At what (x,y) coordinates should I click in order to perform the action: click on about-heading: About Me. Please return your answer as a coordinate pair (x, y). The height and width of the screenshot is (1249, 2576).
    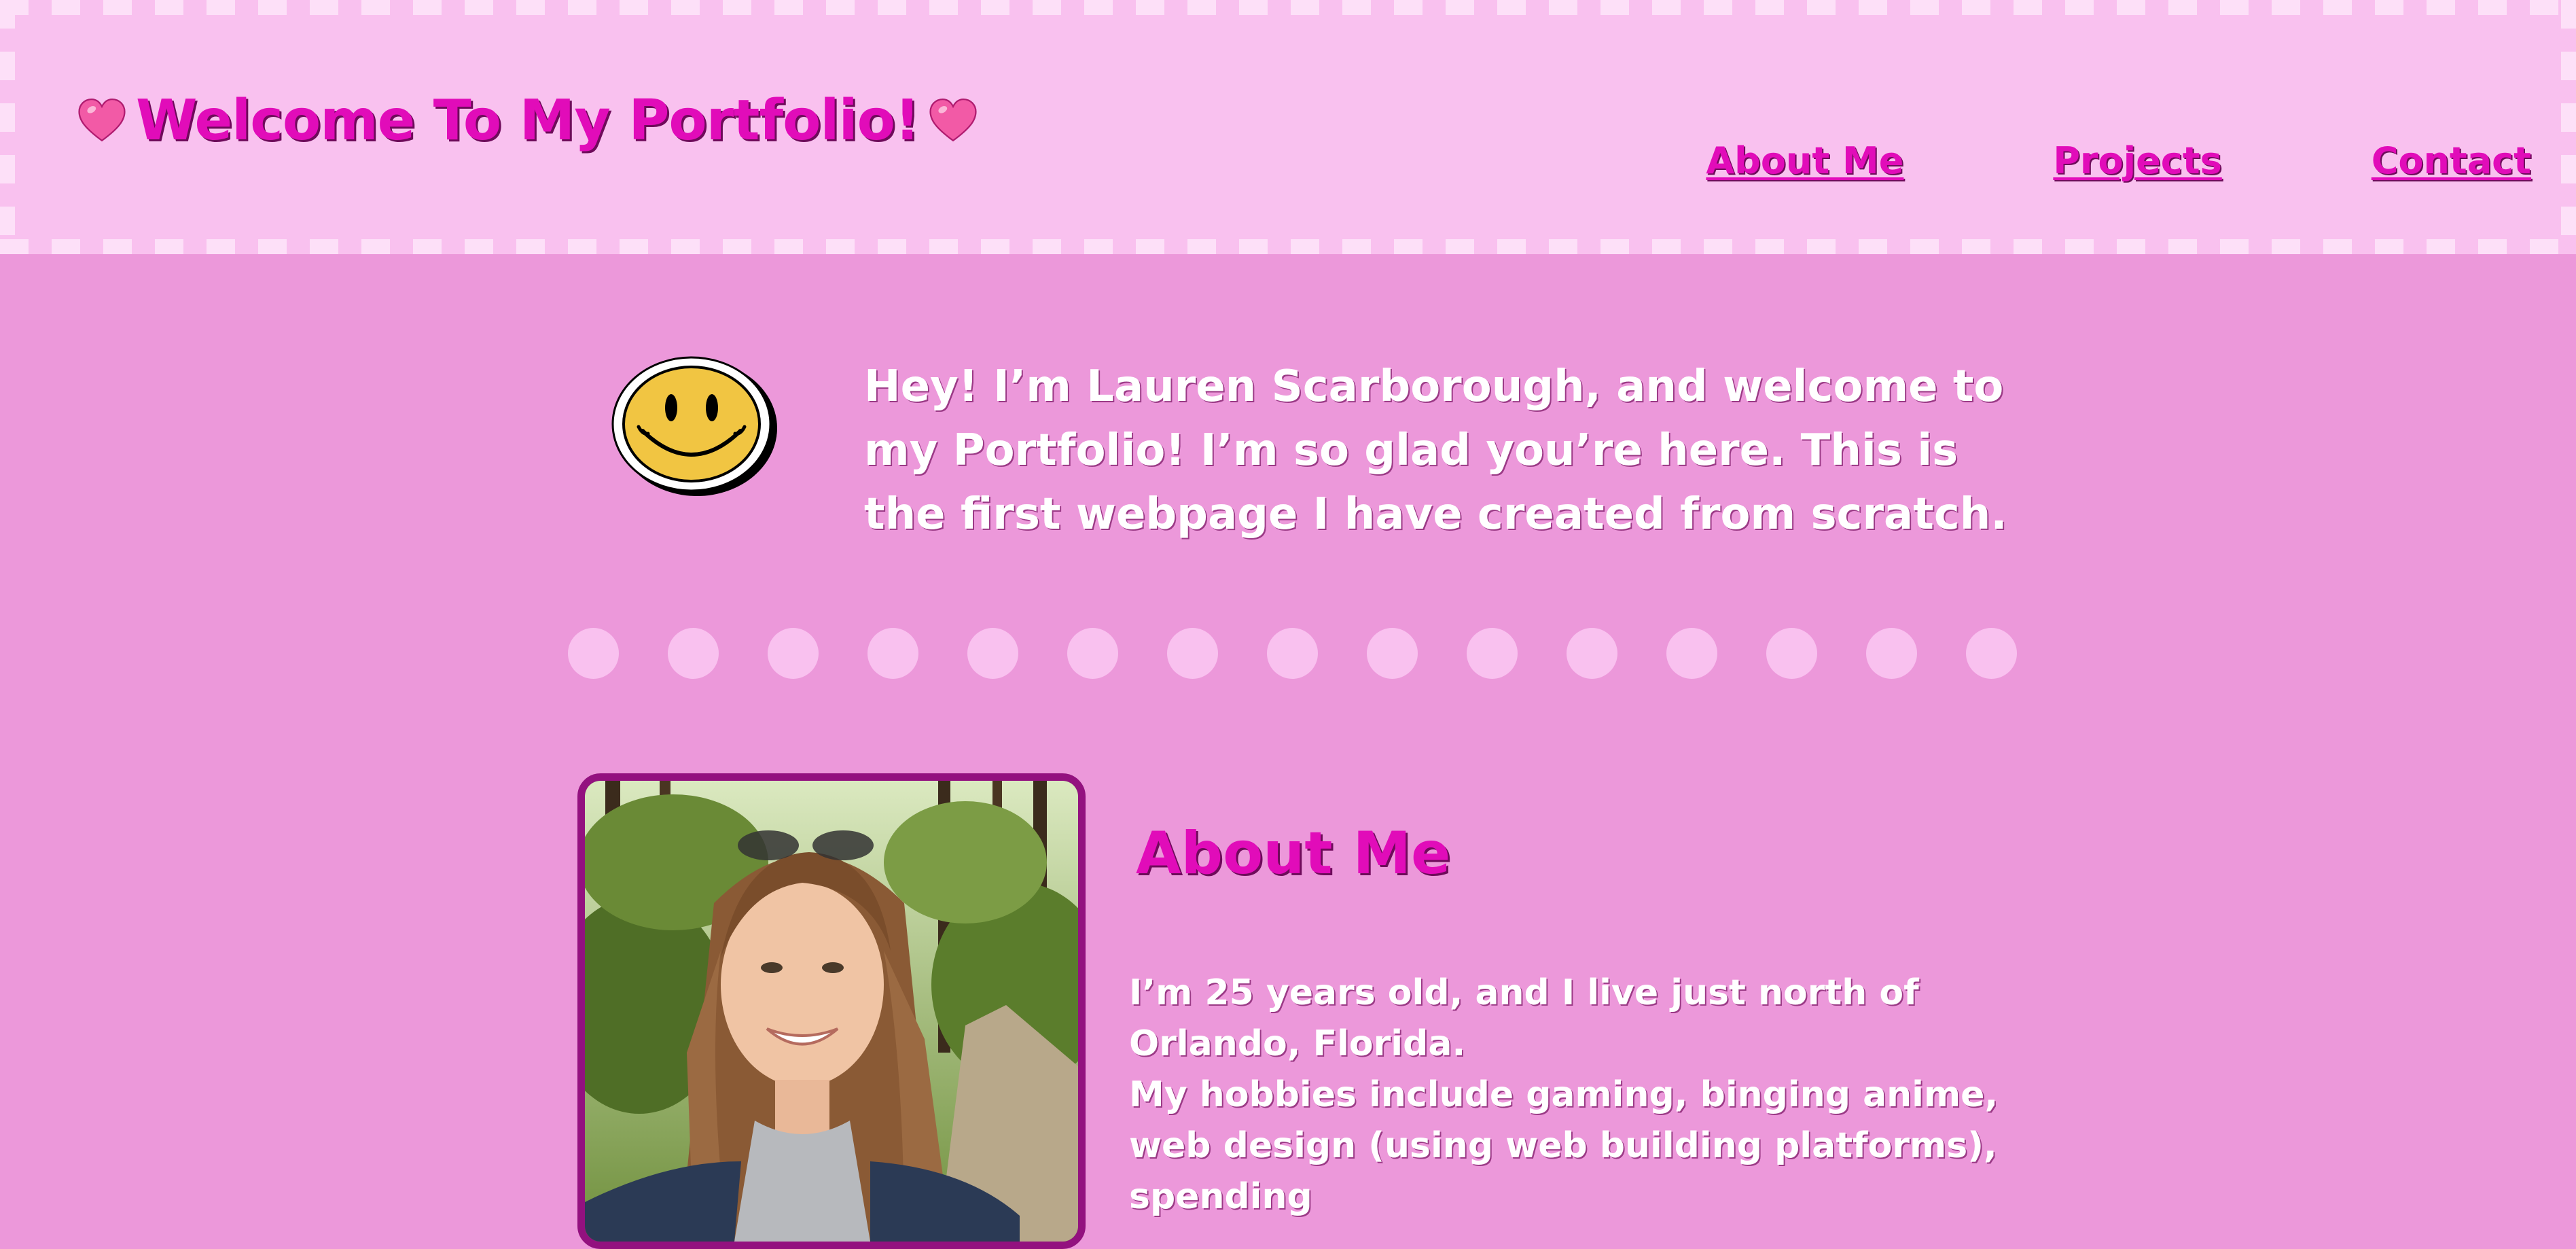
    Looking at the image, I should click on (1293, 853).